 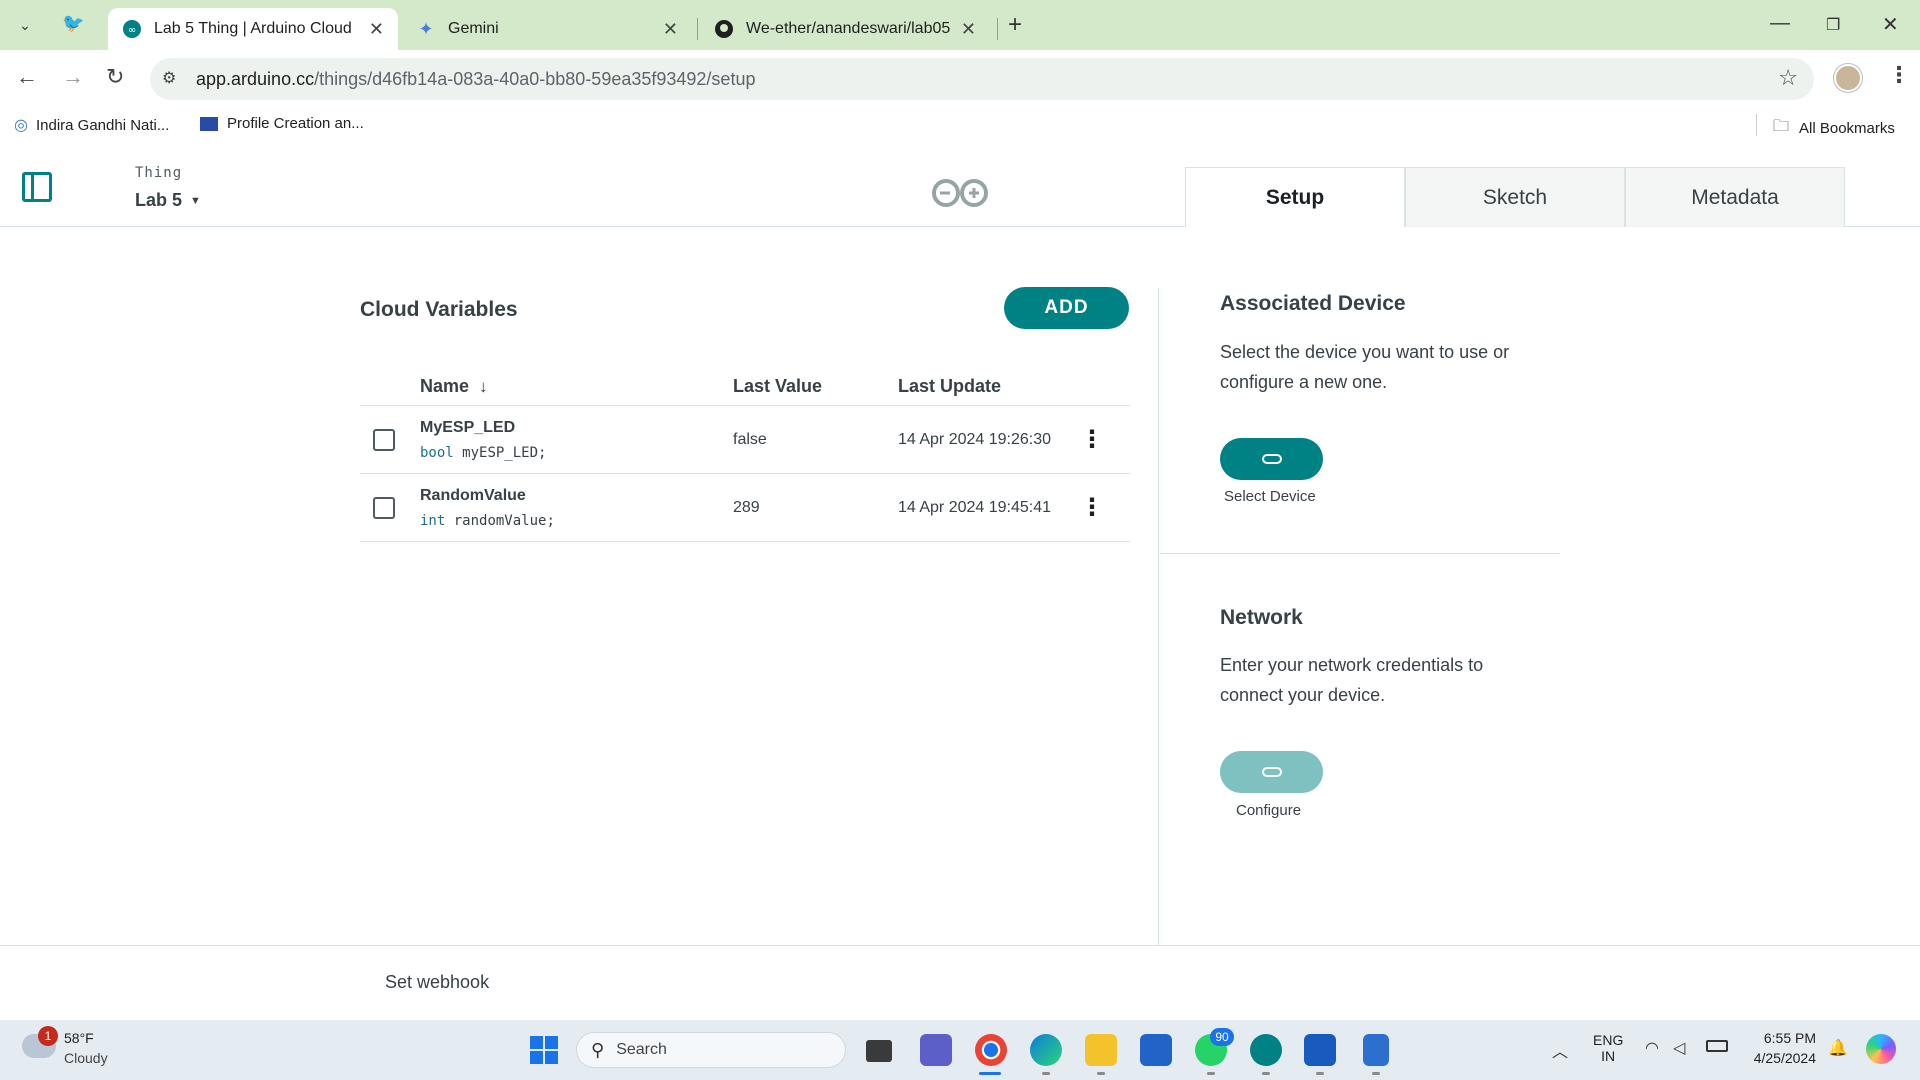 I want to click on restore-icon: ❐, so click(x=1833, y=25).